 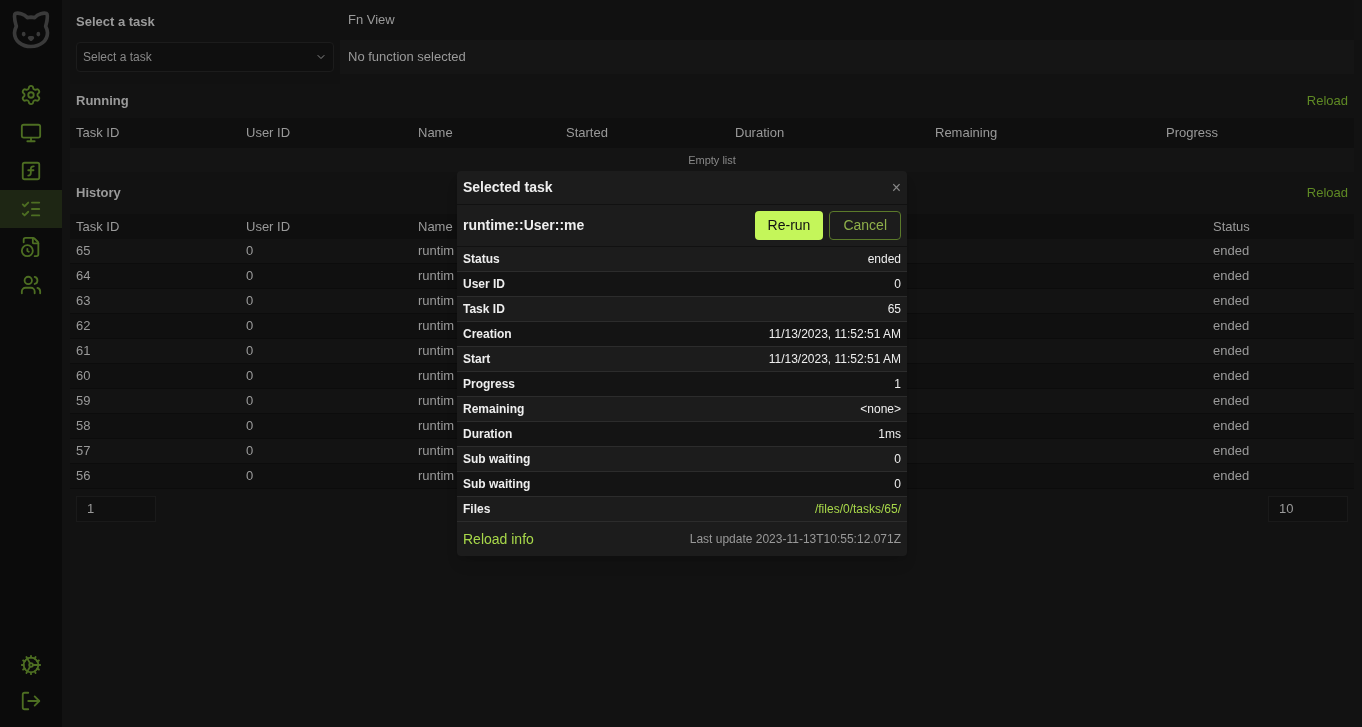 I want to click on panel-title: Select a task, so click(x=116, y=22).